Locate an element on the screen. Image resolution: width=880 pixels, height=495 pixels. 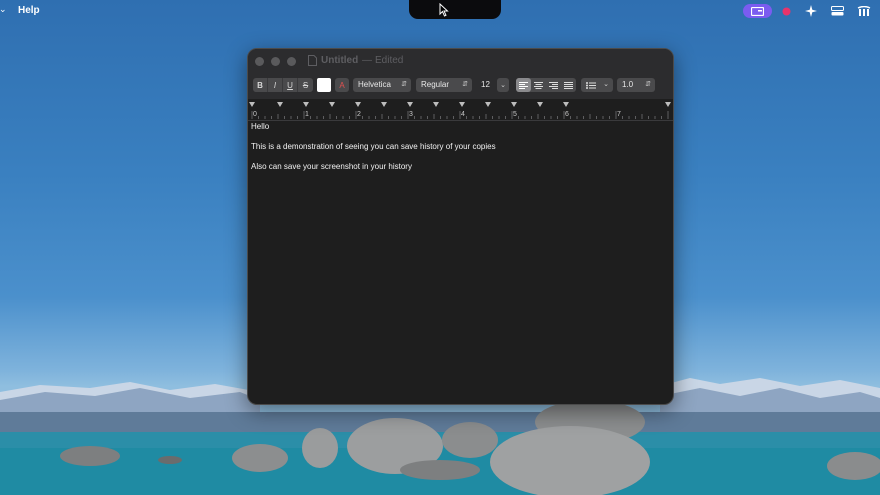
text-color-well is located at coordinates (324, 85).